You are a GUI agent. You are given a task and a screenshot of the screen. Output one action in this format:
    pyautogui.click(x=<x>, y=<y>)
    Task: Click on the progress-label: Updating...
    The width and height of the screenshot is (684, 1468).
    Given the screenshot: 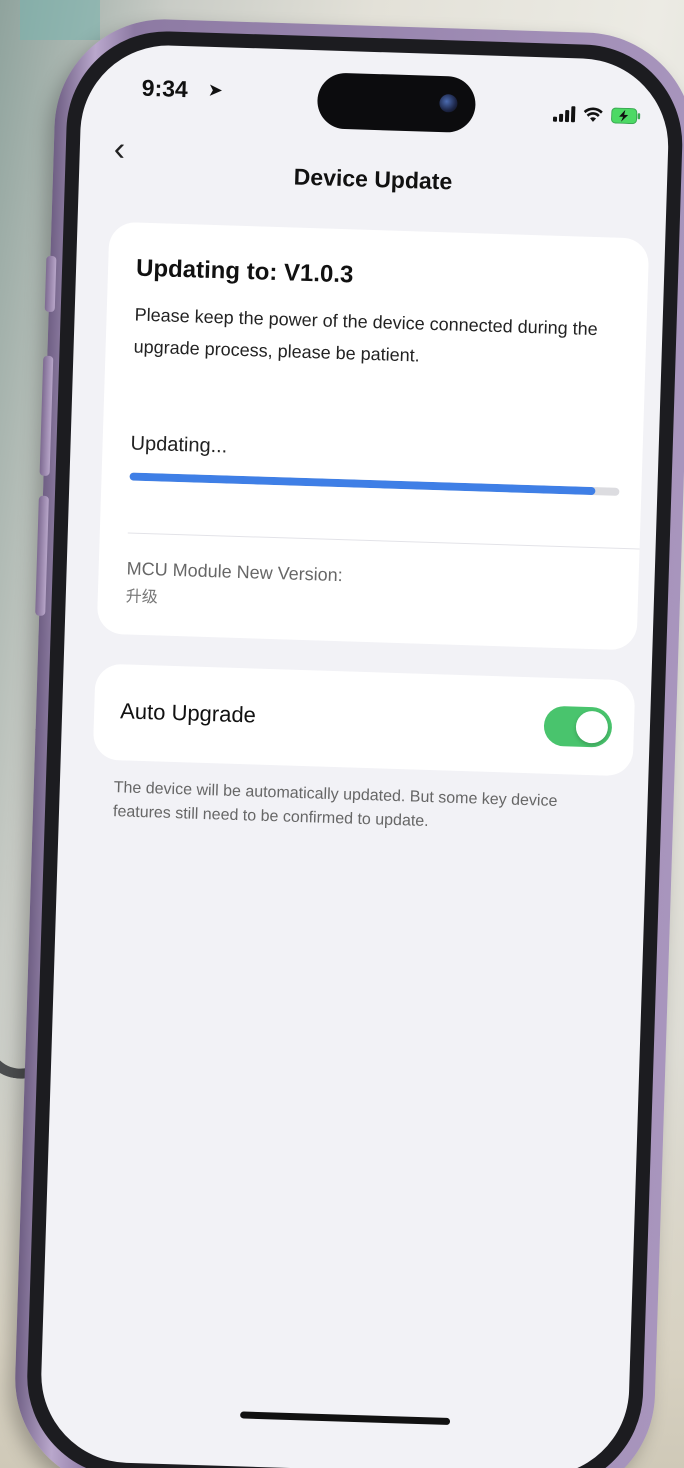 What is the action you would take?
    pyautogui.click(x=179, y=445)
    